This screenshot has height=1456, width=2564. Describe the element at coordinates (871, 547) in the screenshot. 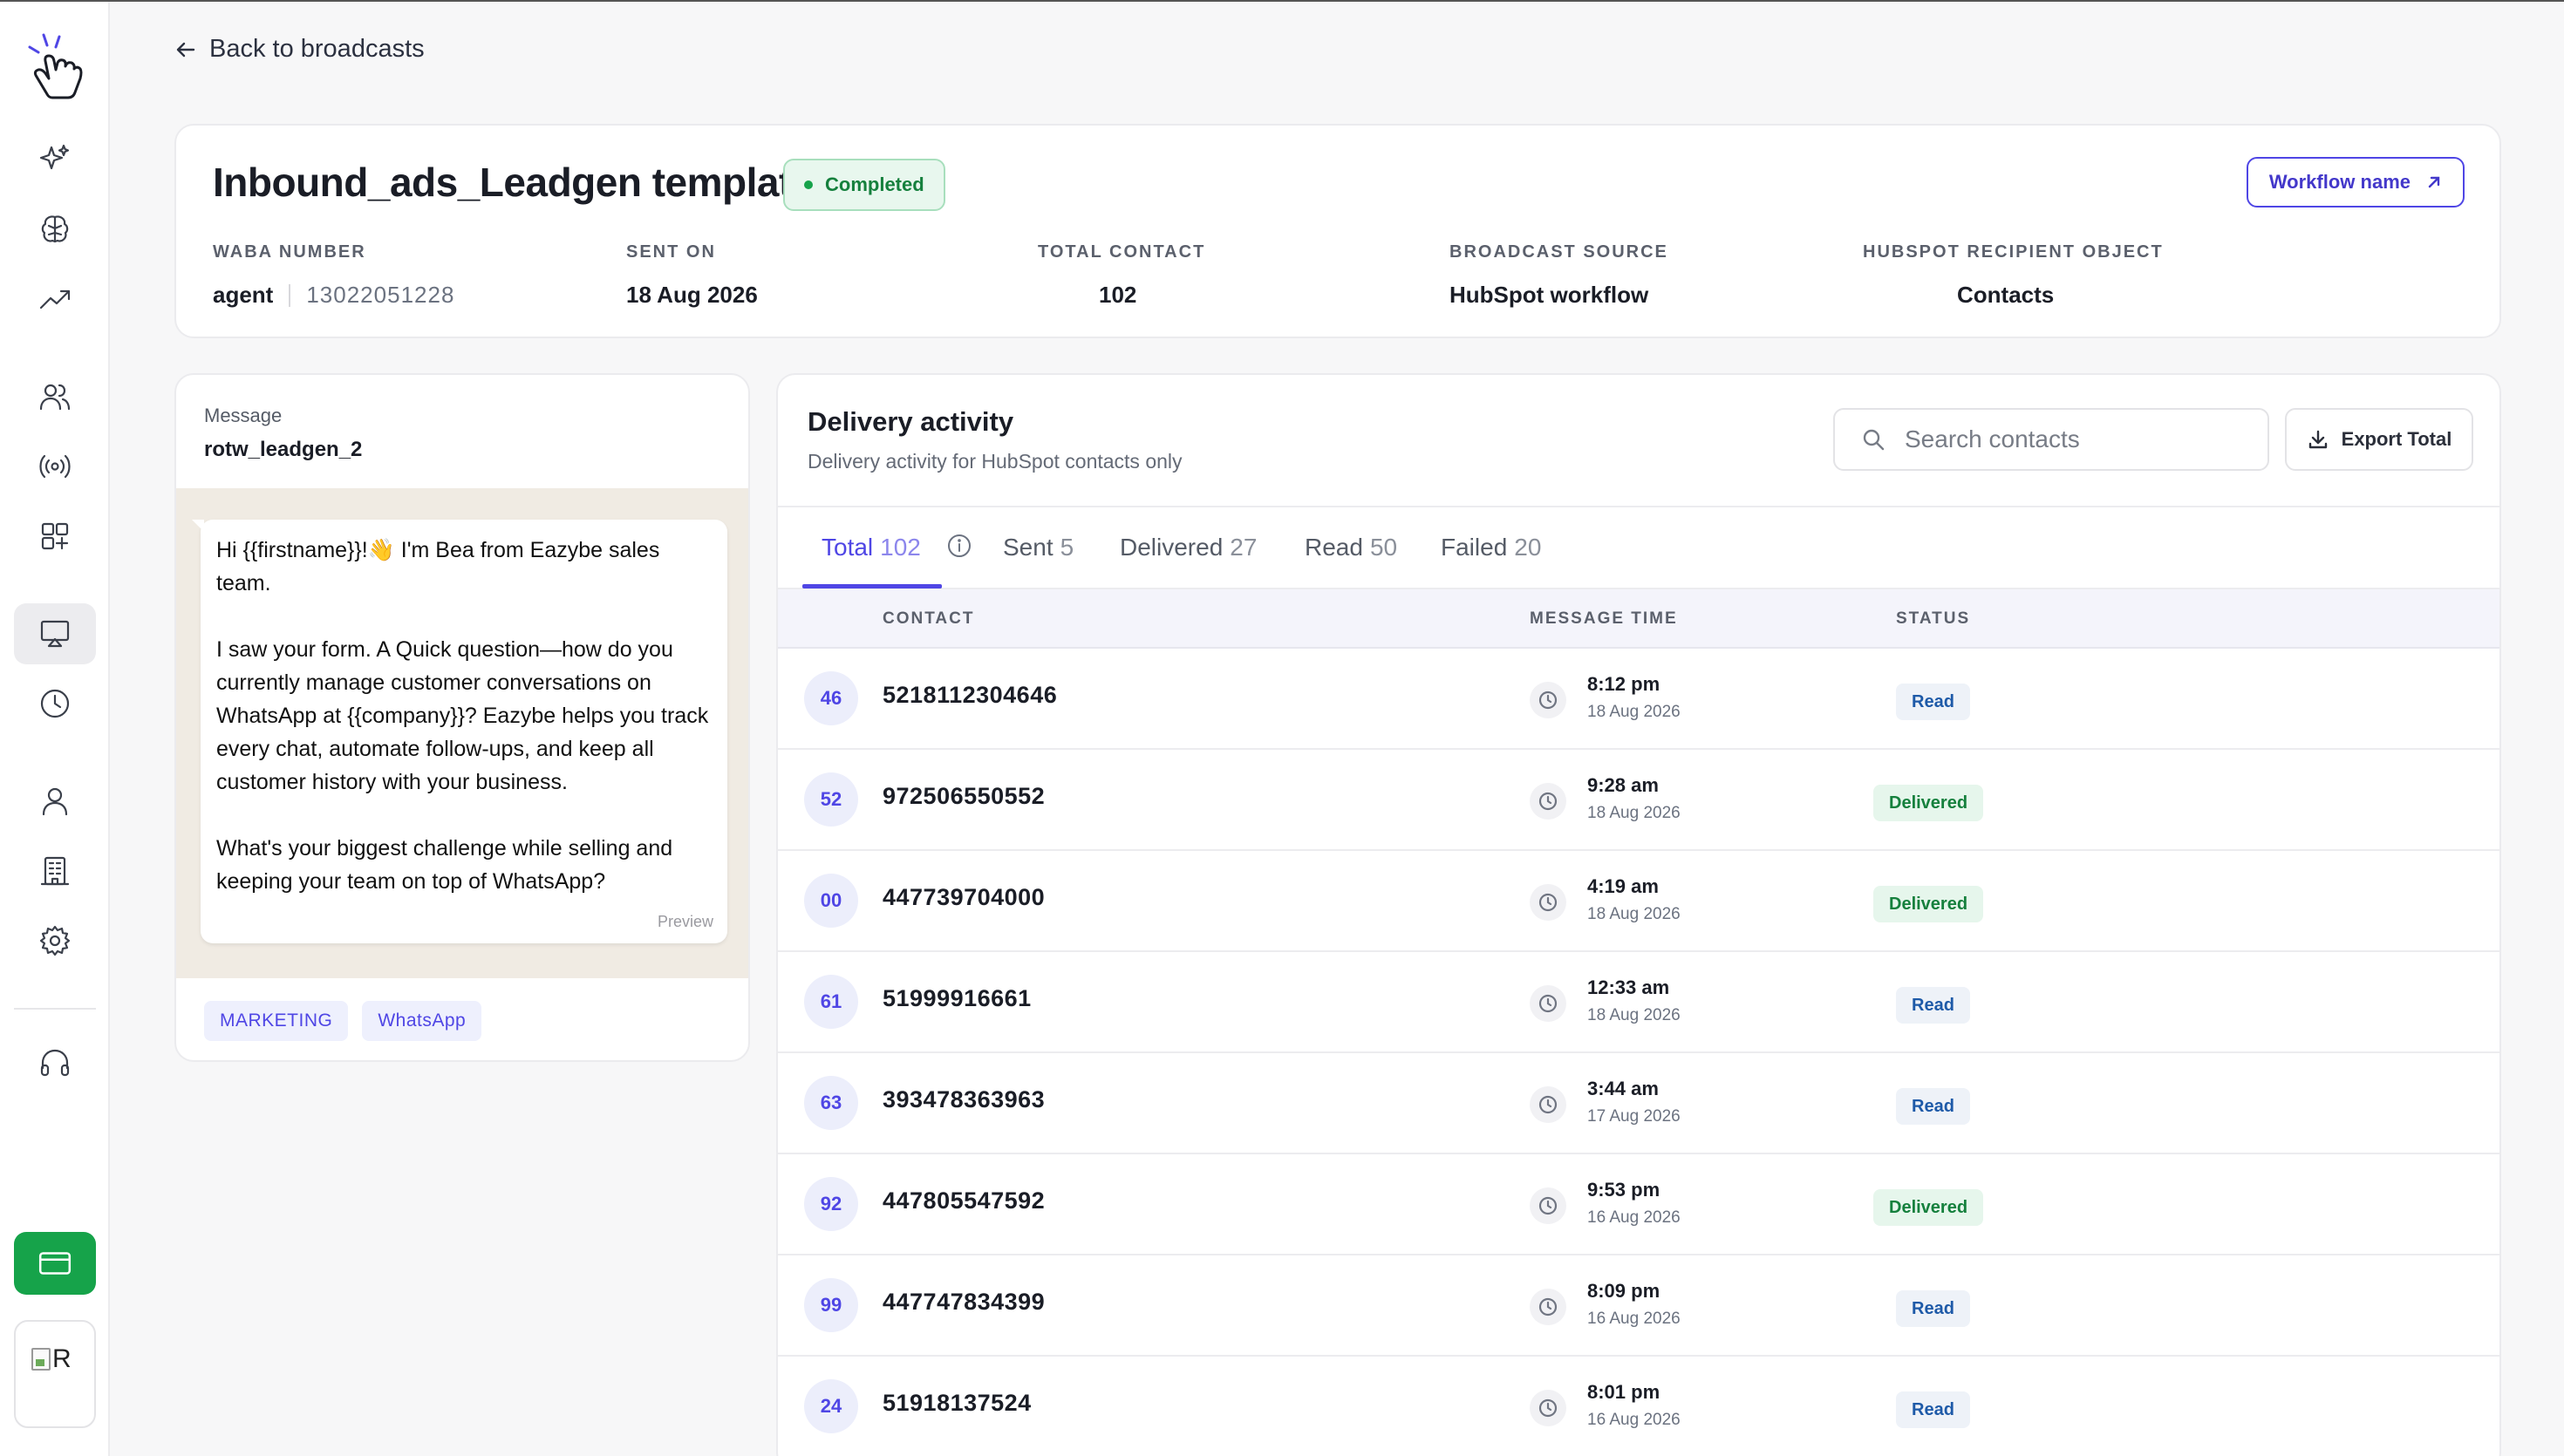

I see `tab-total: Total 102` at that location.